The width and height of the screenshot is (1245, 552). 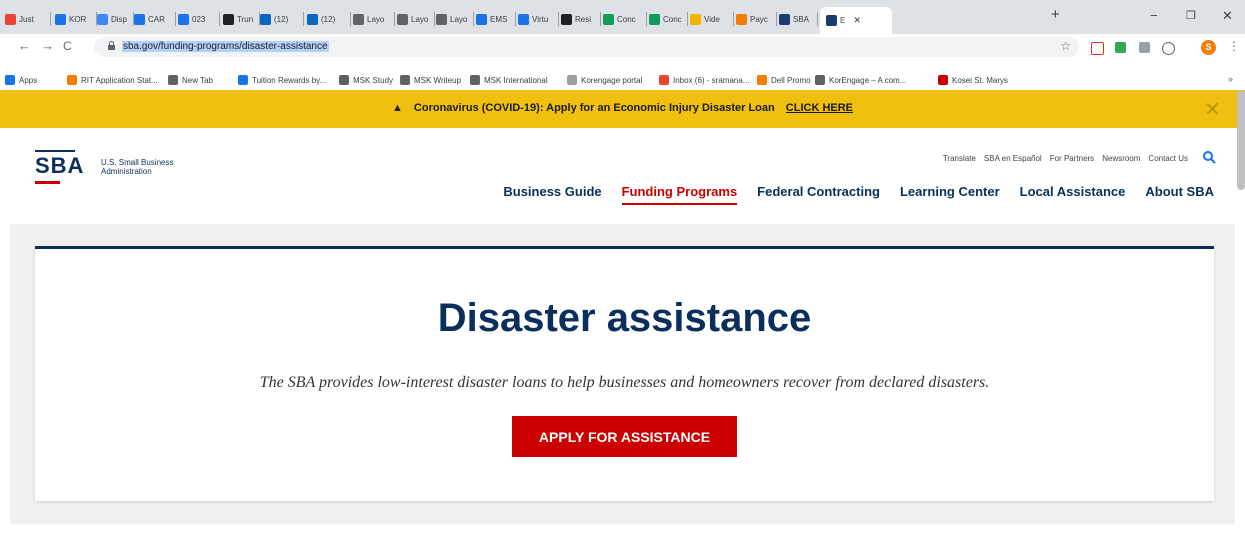 I want to click on forward-icon: →, so click(x=47, y=45).